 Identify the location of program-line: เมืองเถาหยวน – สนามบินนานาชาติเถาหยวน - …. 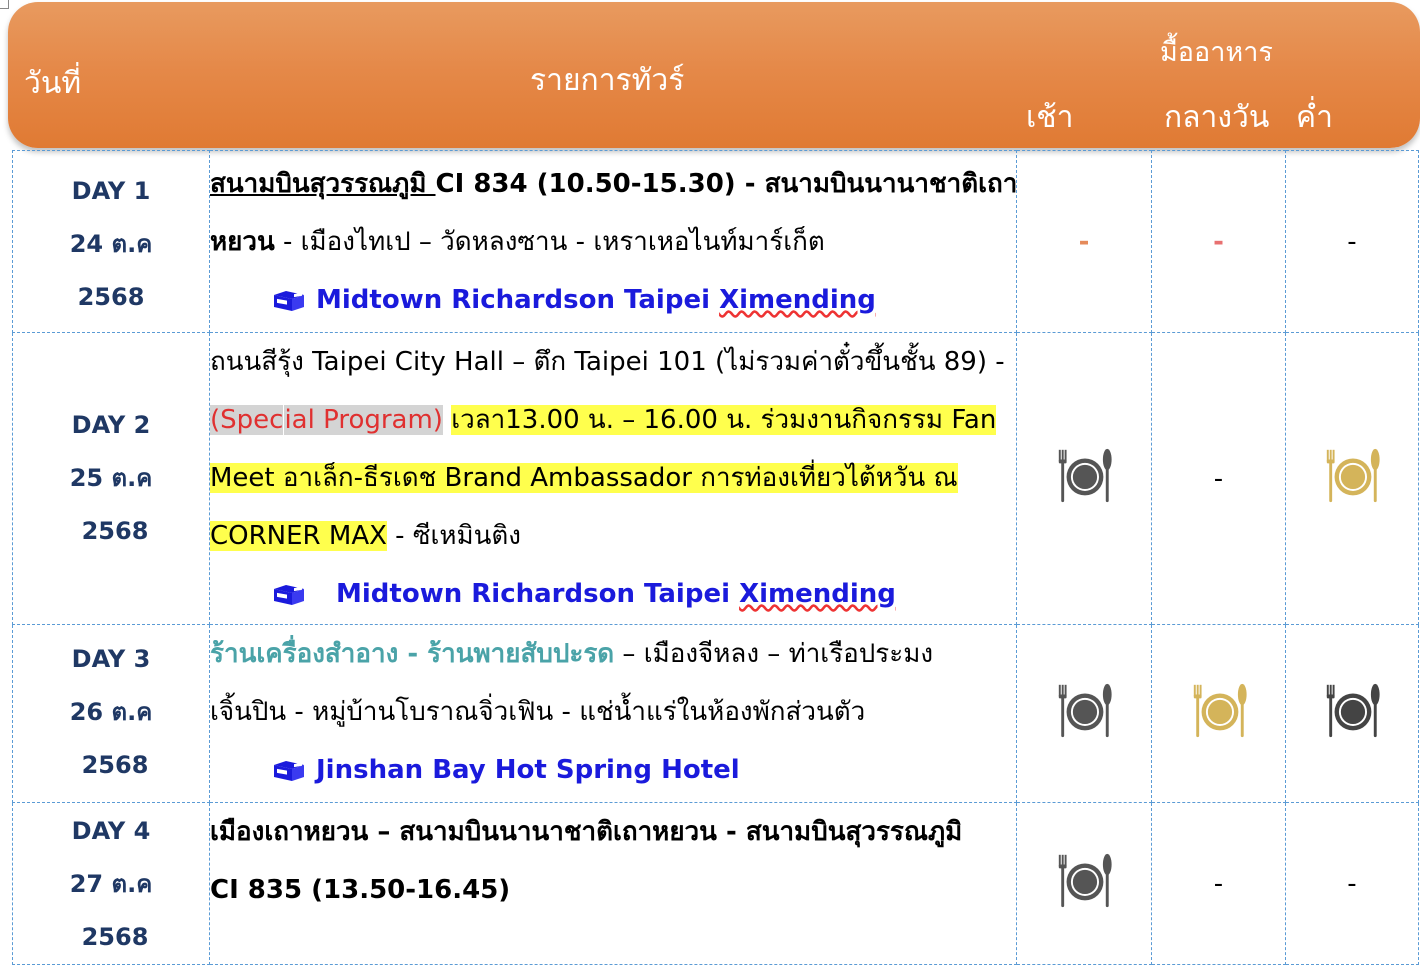
(586, 832).